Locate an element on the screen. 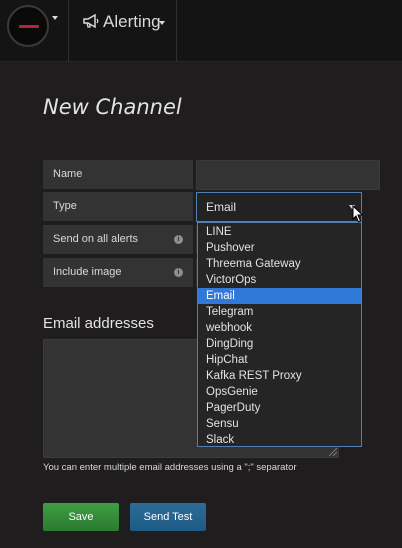  dropdown-option: LINE is located at coordinates (279, 232).